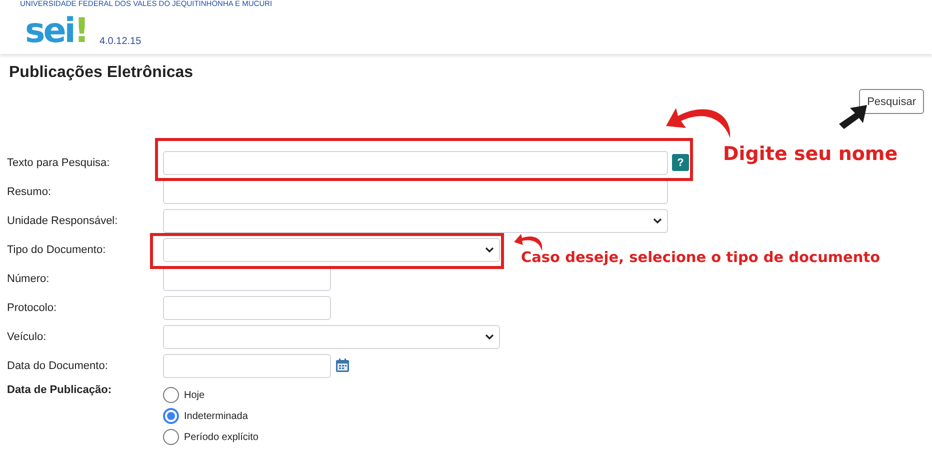 Image resolution: width=932 pixels, height=455 pixels. Describe the element at coordinates (56, 250) in the screenshot. I see `field-label: Tipo do Documento:` at that location.